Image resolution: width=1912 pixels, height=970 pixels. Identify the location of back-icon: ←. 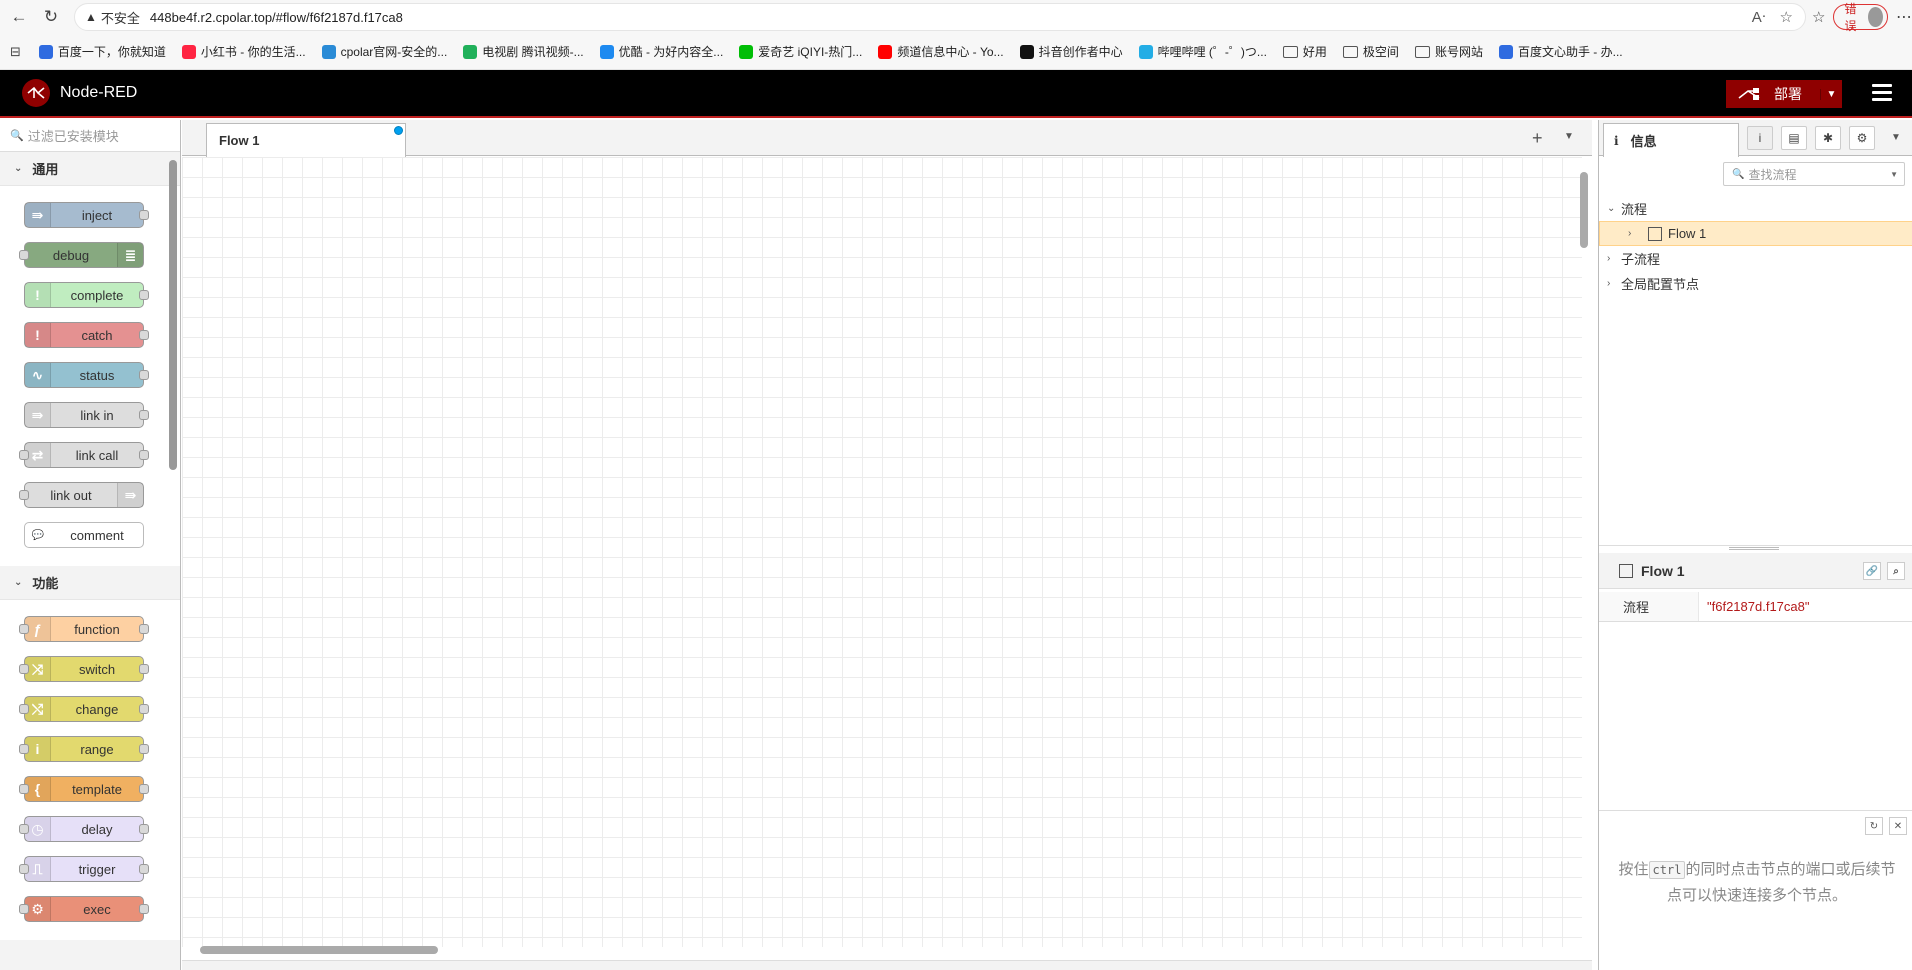
(19, 17).